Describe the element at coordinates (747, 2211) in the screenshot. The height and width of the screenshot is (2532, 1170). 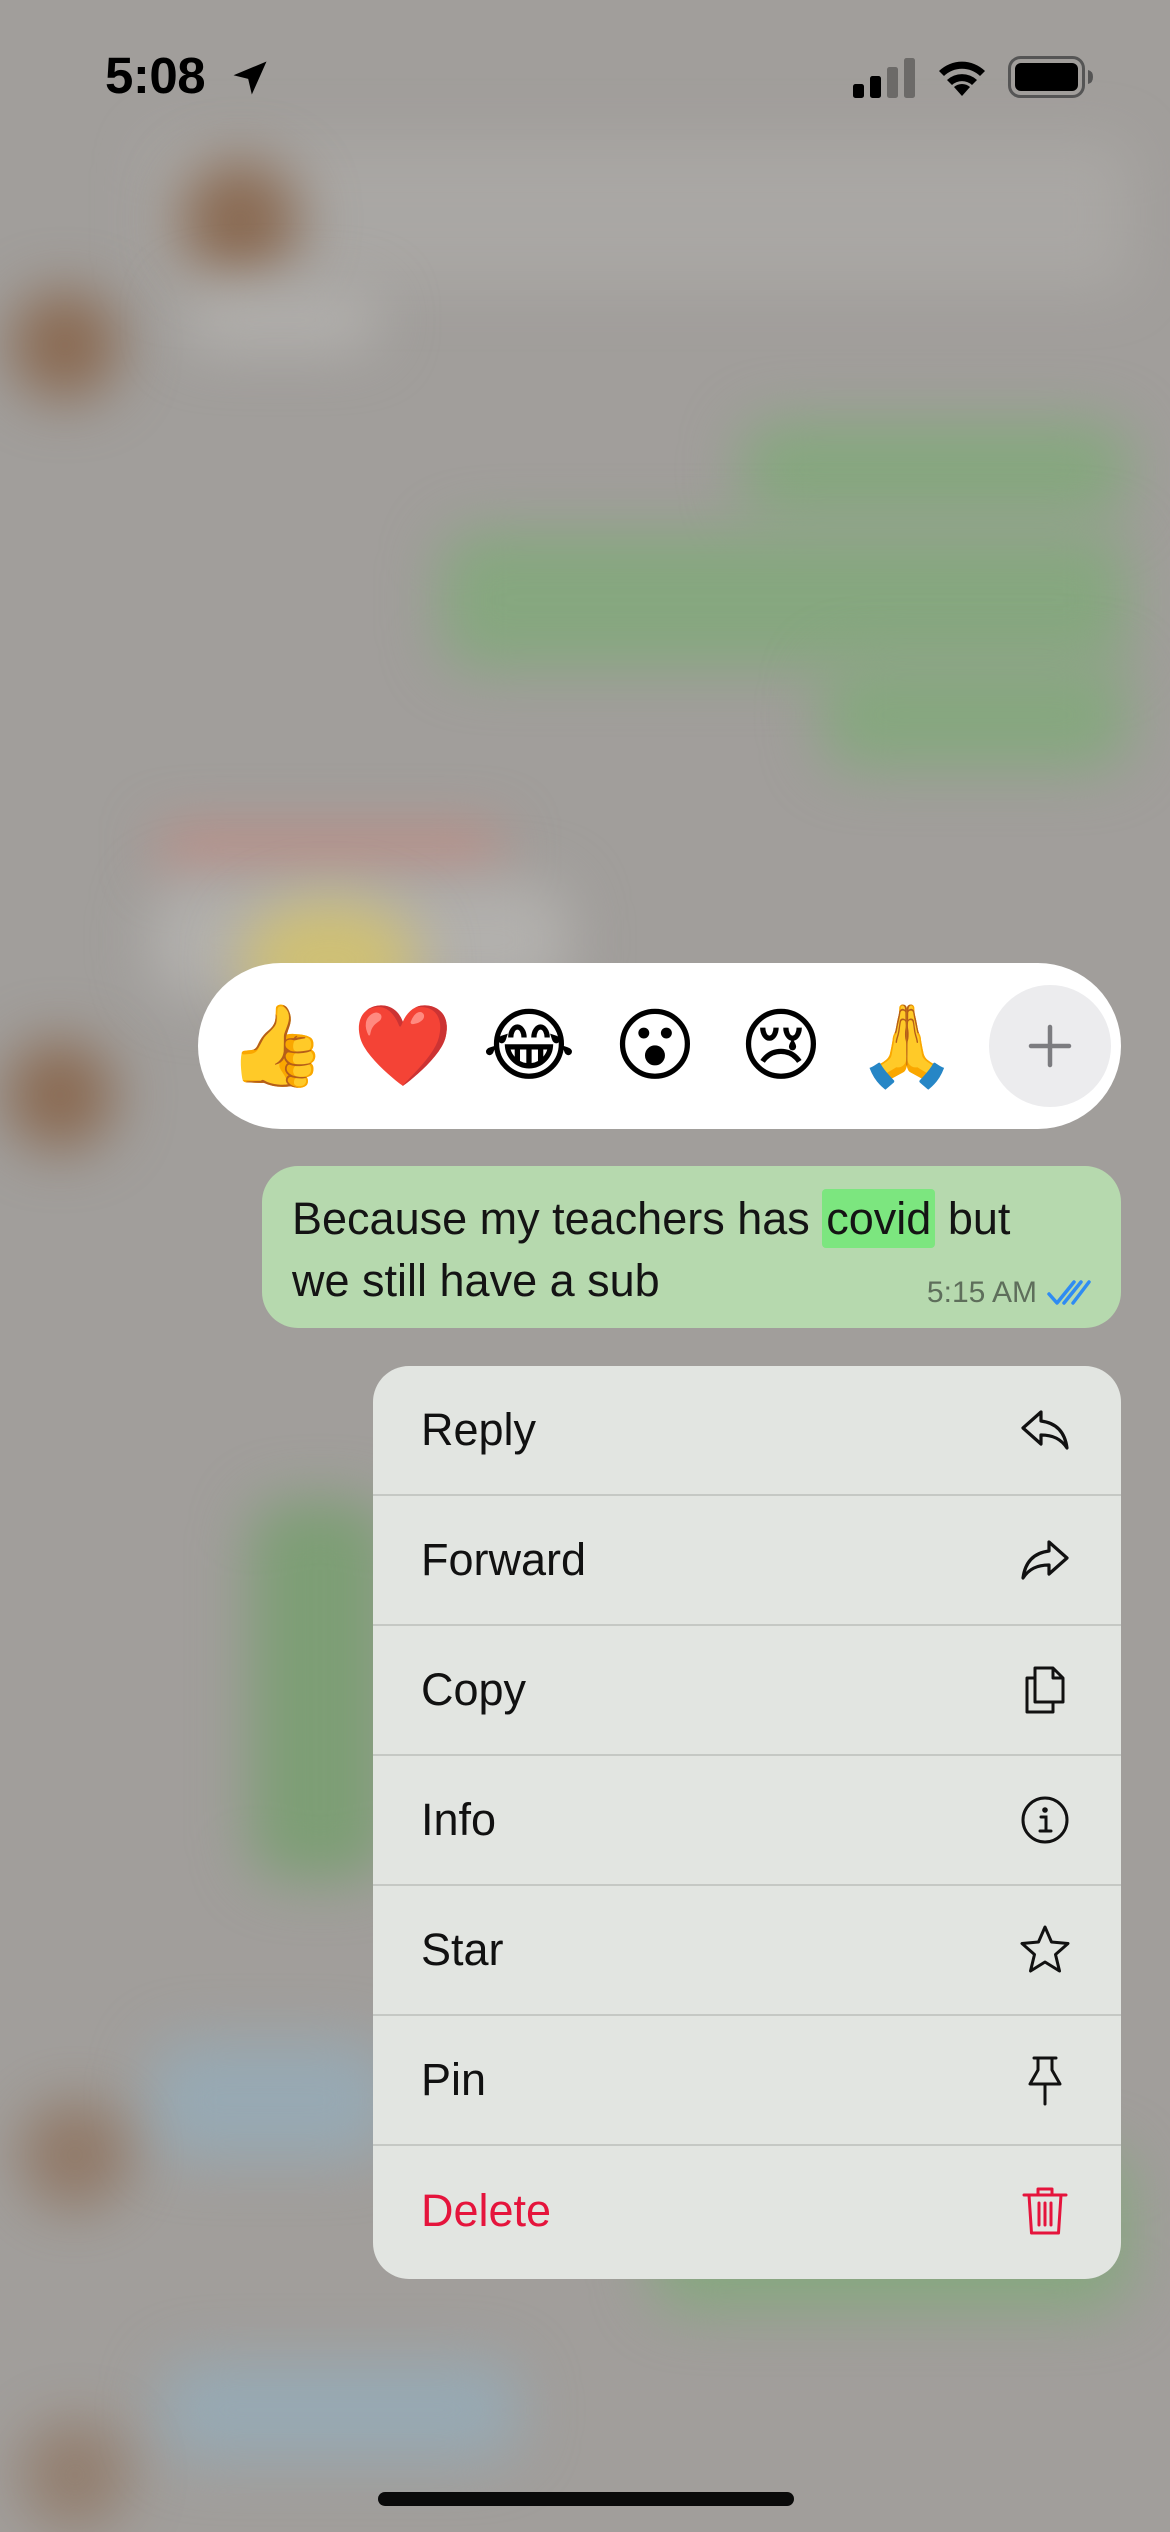
I see `menu-item-delete: Delete` at that location.